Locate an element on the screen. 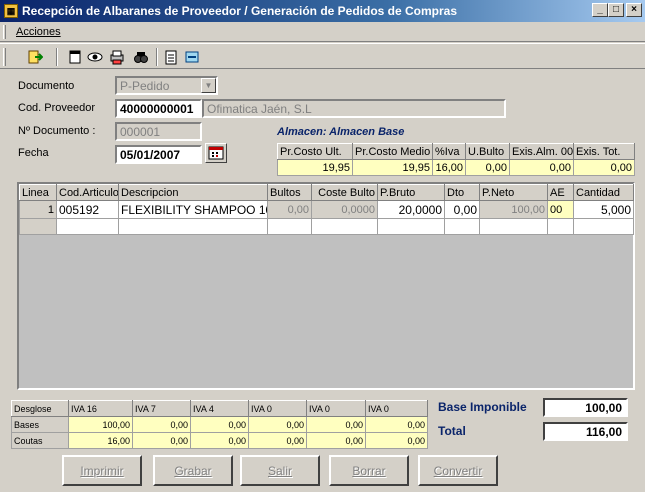 The width and height of the screenshot is (645, 492). lines-header: Cod.Articulo is located at coordinates (87, 192).